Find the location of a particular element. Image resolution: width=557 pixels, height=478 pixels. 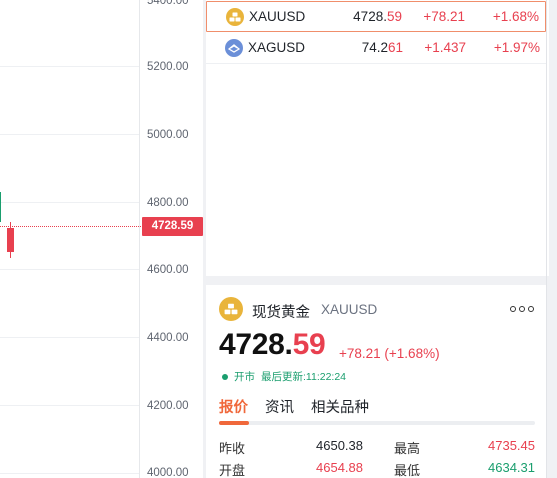

high-label: 最高 is located at coordinates (407, 448).